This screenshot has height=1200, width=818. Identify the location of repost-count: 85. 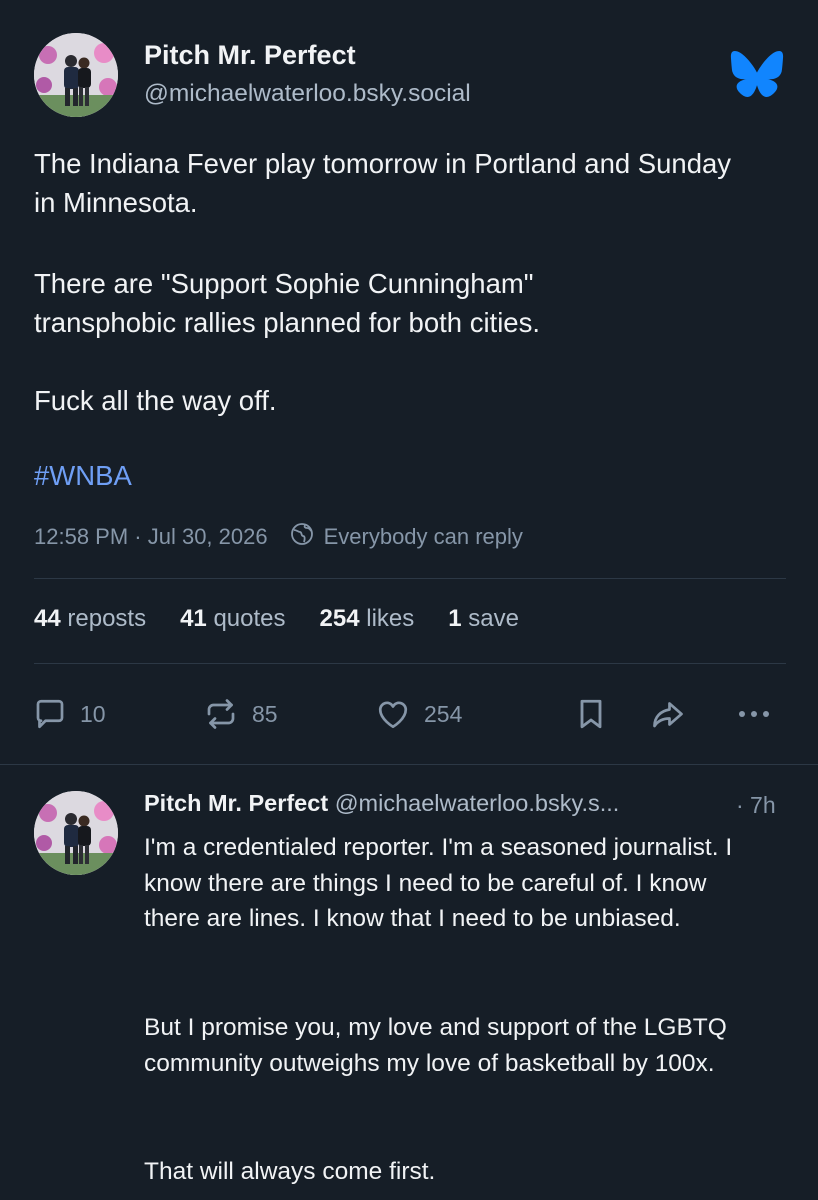
(265, 713).